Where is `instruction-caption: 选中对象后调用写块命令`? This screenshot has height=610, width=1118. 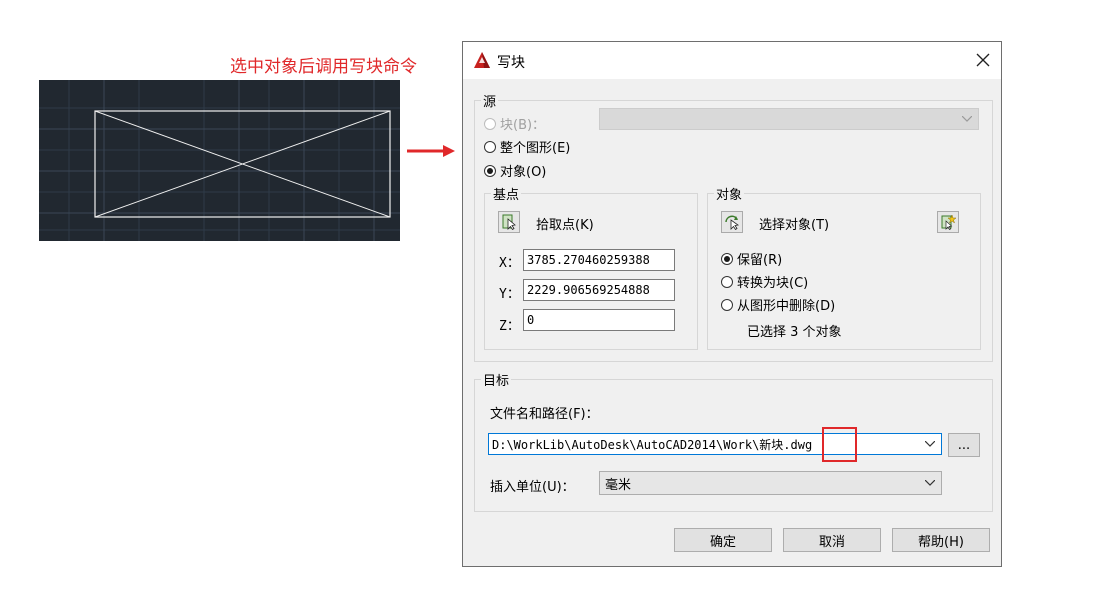
instruction-caption: 选中对象后调用写块命令 is located at coordinates (323, 67).